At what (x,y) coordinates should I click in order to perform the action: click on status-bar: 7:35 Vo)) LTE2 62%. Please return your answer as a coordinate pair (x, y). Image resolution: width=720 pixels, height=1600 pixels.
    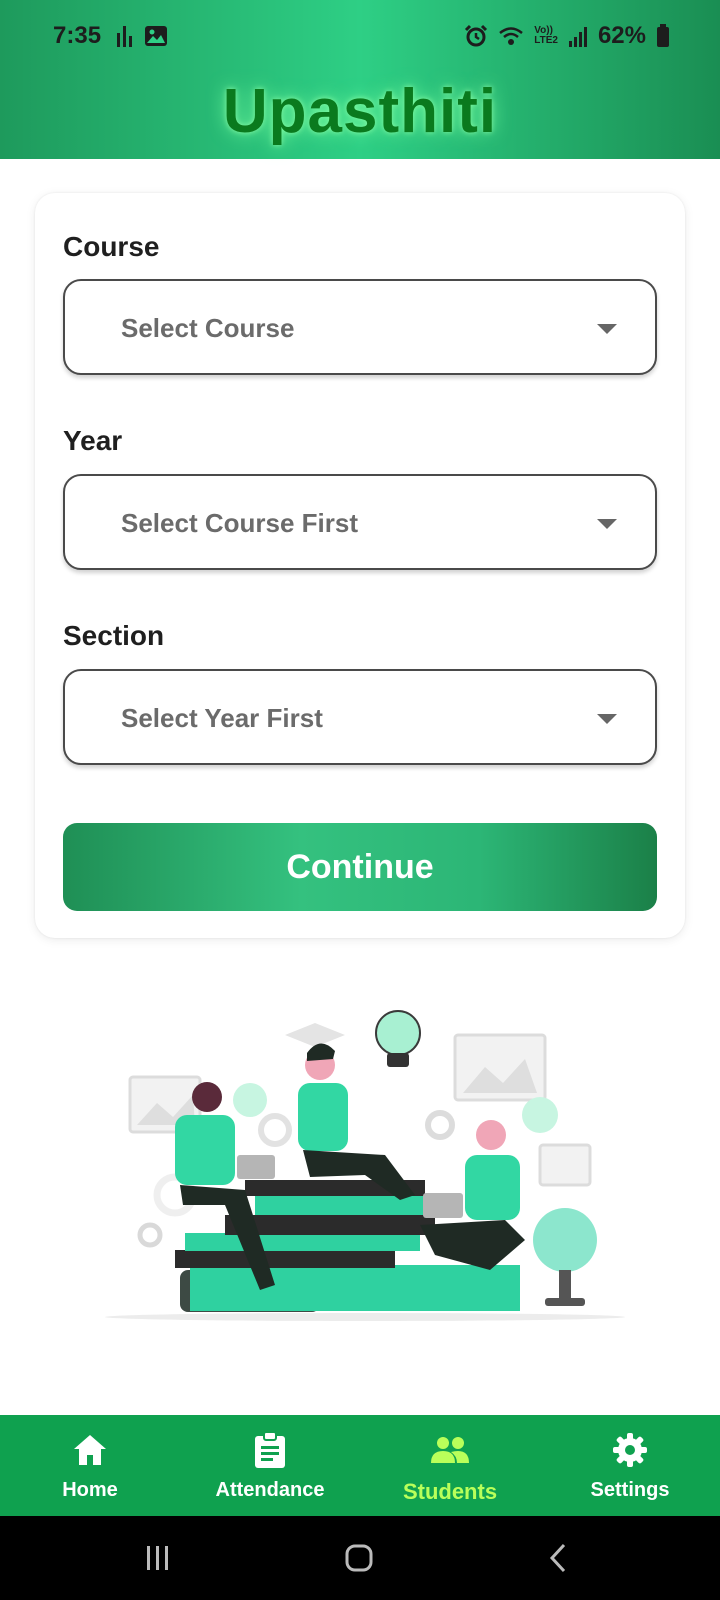
    Looking at the image, I should click on (360, 35).